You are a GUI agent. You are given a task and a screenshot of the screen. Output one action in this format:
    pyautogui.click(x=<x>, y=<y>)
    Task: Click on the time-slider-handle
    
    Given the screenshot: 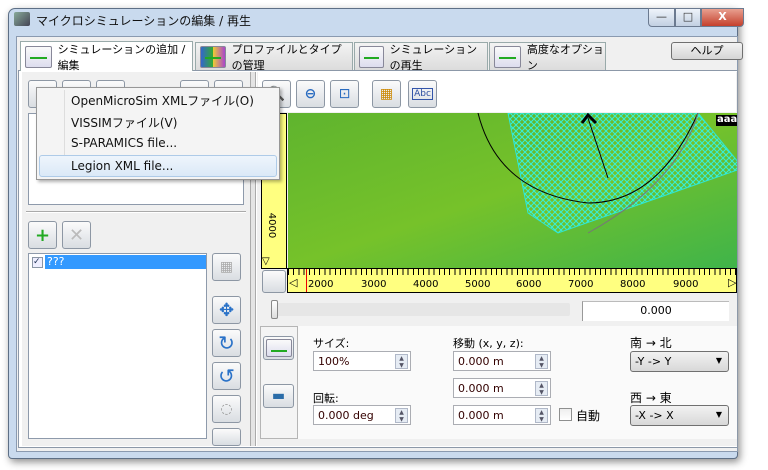 What is the action you would take?
    pyautogui.click(x=274, y=309)
    